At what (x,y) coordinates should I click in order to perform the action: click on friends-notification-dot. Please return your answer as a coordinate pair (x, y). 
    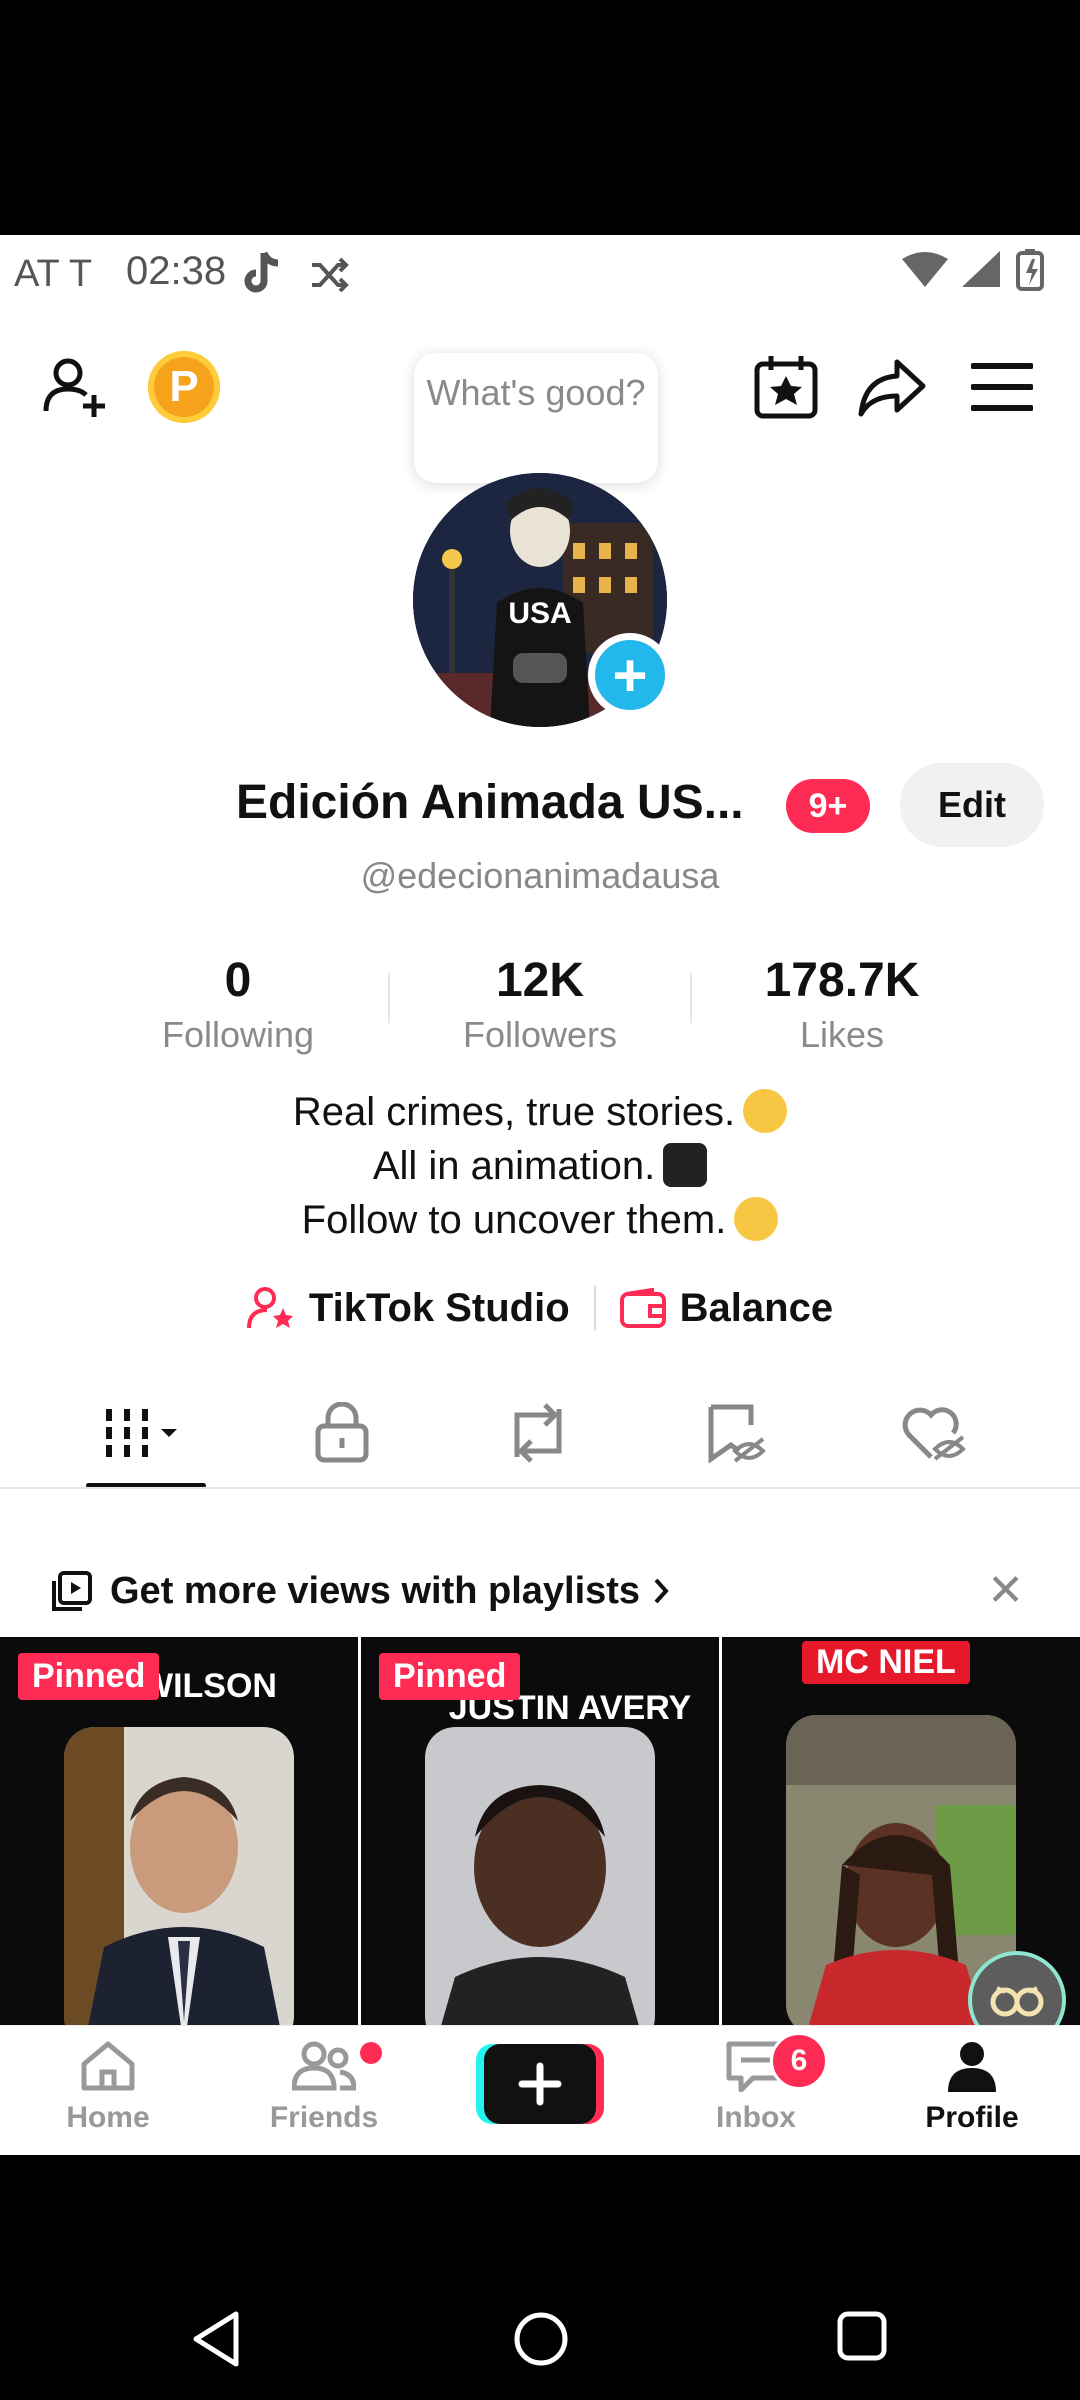
    Looking at the image, I should click on (371, 2053).